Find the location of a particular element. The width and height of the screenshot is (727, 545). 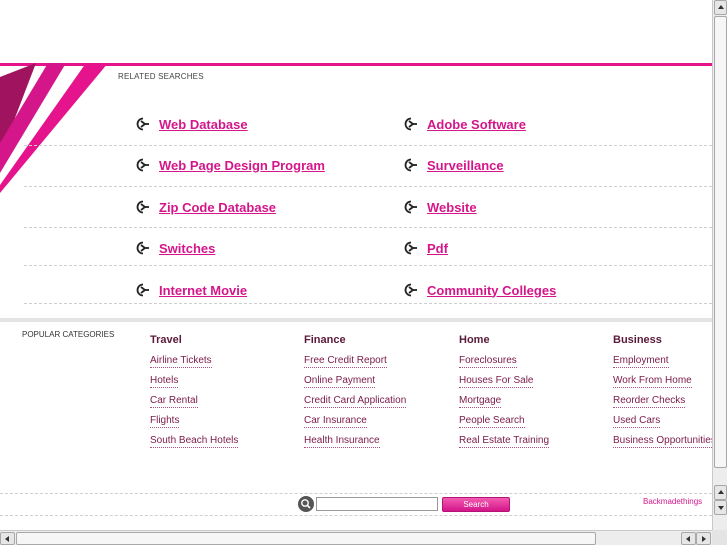

category-link: Flights is located at coordinates (165, 421).